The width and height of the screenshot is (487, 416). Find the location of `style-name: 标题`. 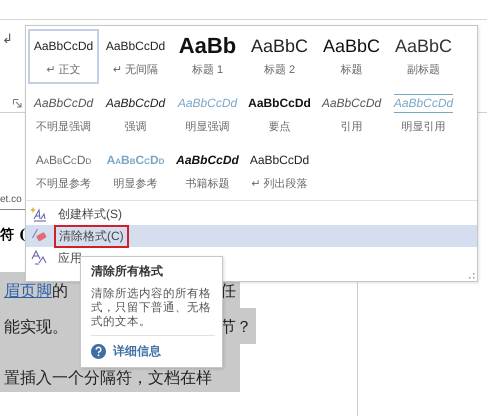

style-name: 标题 is located at coordinates (351, 70).